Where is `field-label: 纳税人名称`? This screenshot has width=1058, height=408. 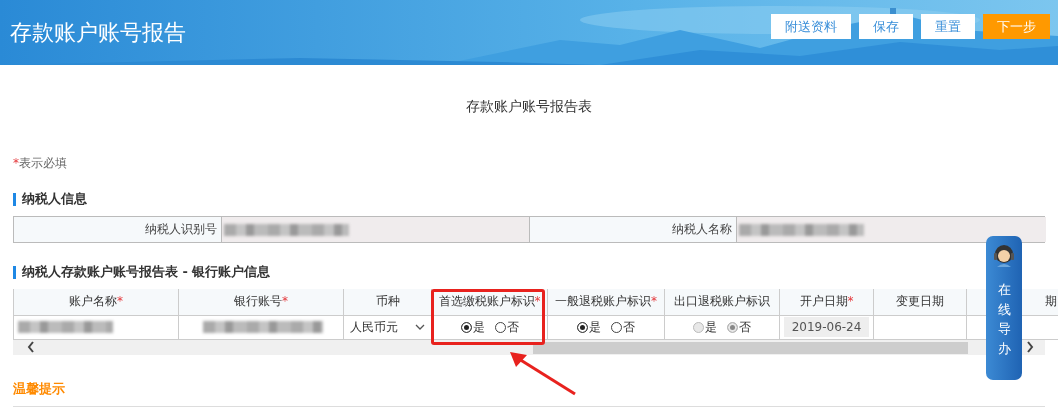 field-label: 纳税人名称 is located at coordinates (632, 229).